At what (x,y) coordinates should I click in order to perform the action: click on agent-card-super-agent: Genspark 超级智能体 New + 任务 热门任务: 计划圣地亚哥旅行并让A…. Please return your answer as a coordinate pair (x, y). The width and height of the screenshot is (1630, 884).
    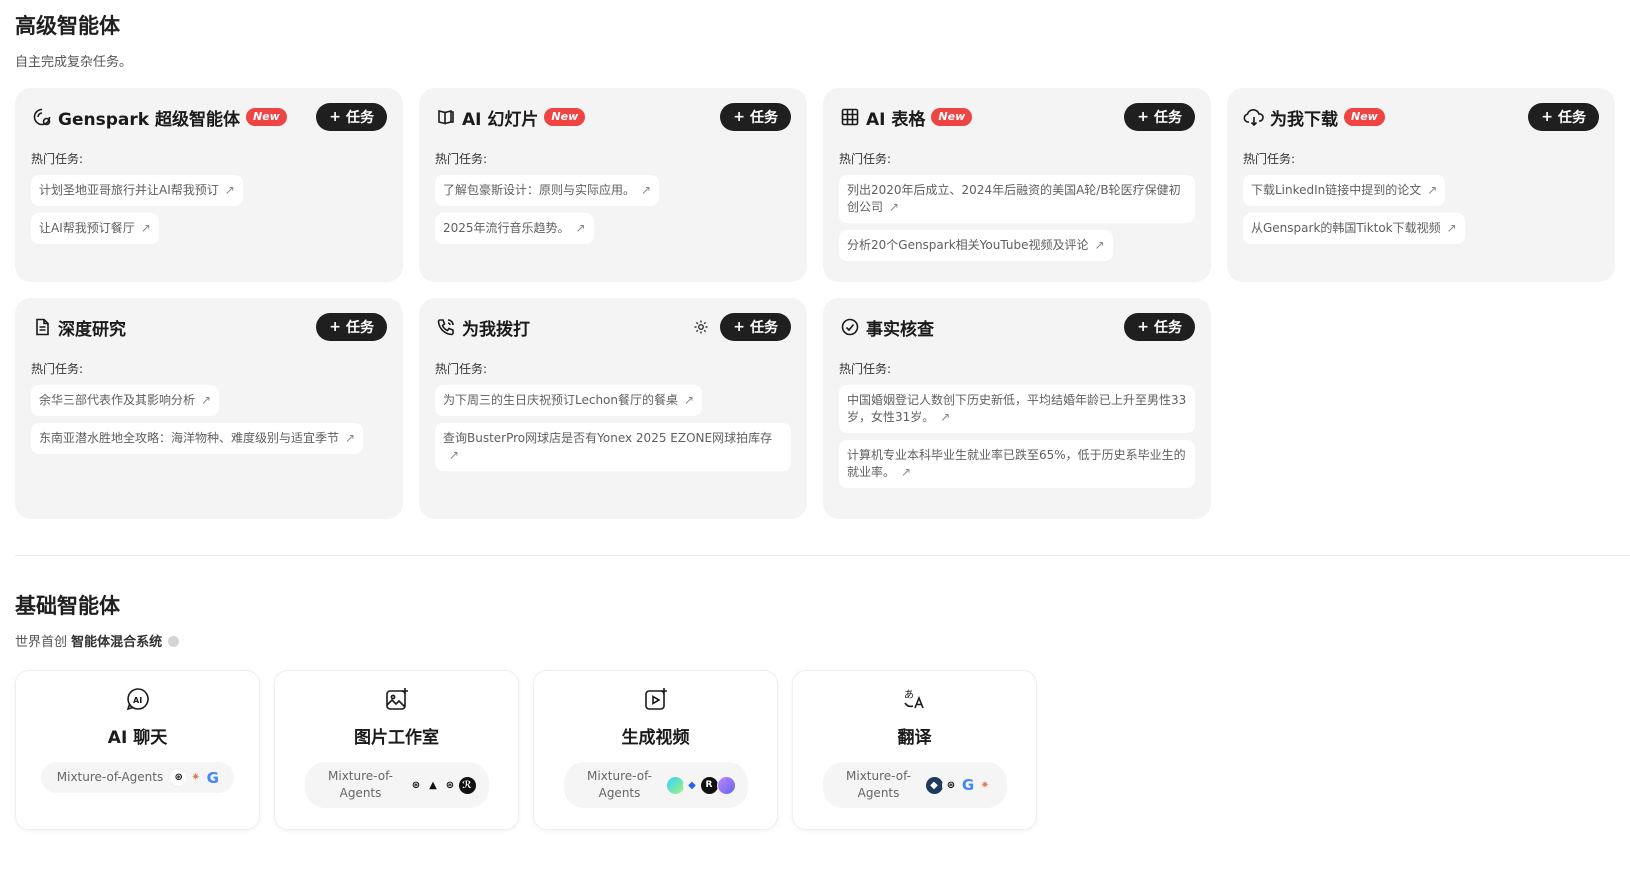
    Looking at the image, I should click on (209, 185).